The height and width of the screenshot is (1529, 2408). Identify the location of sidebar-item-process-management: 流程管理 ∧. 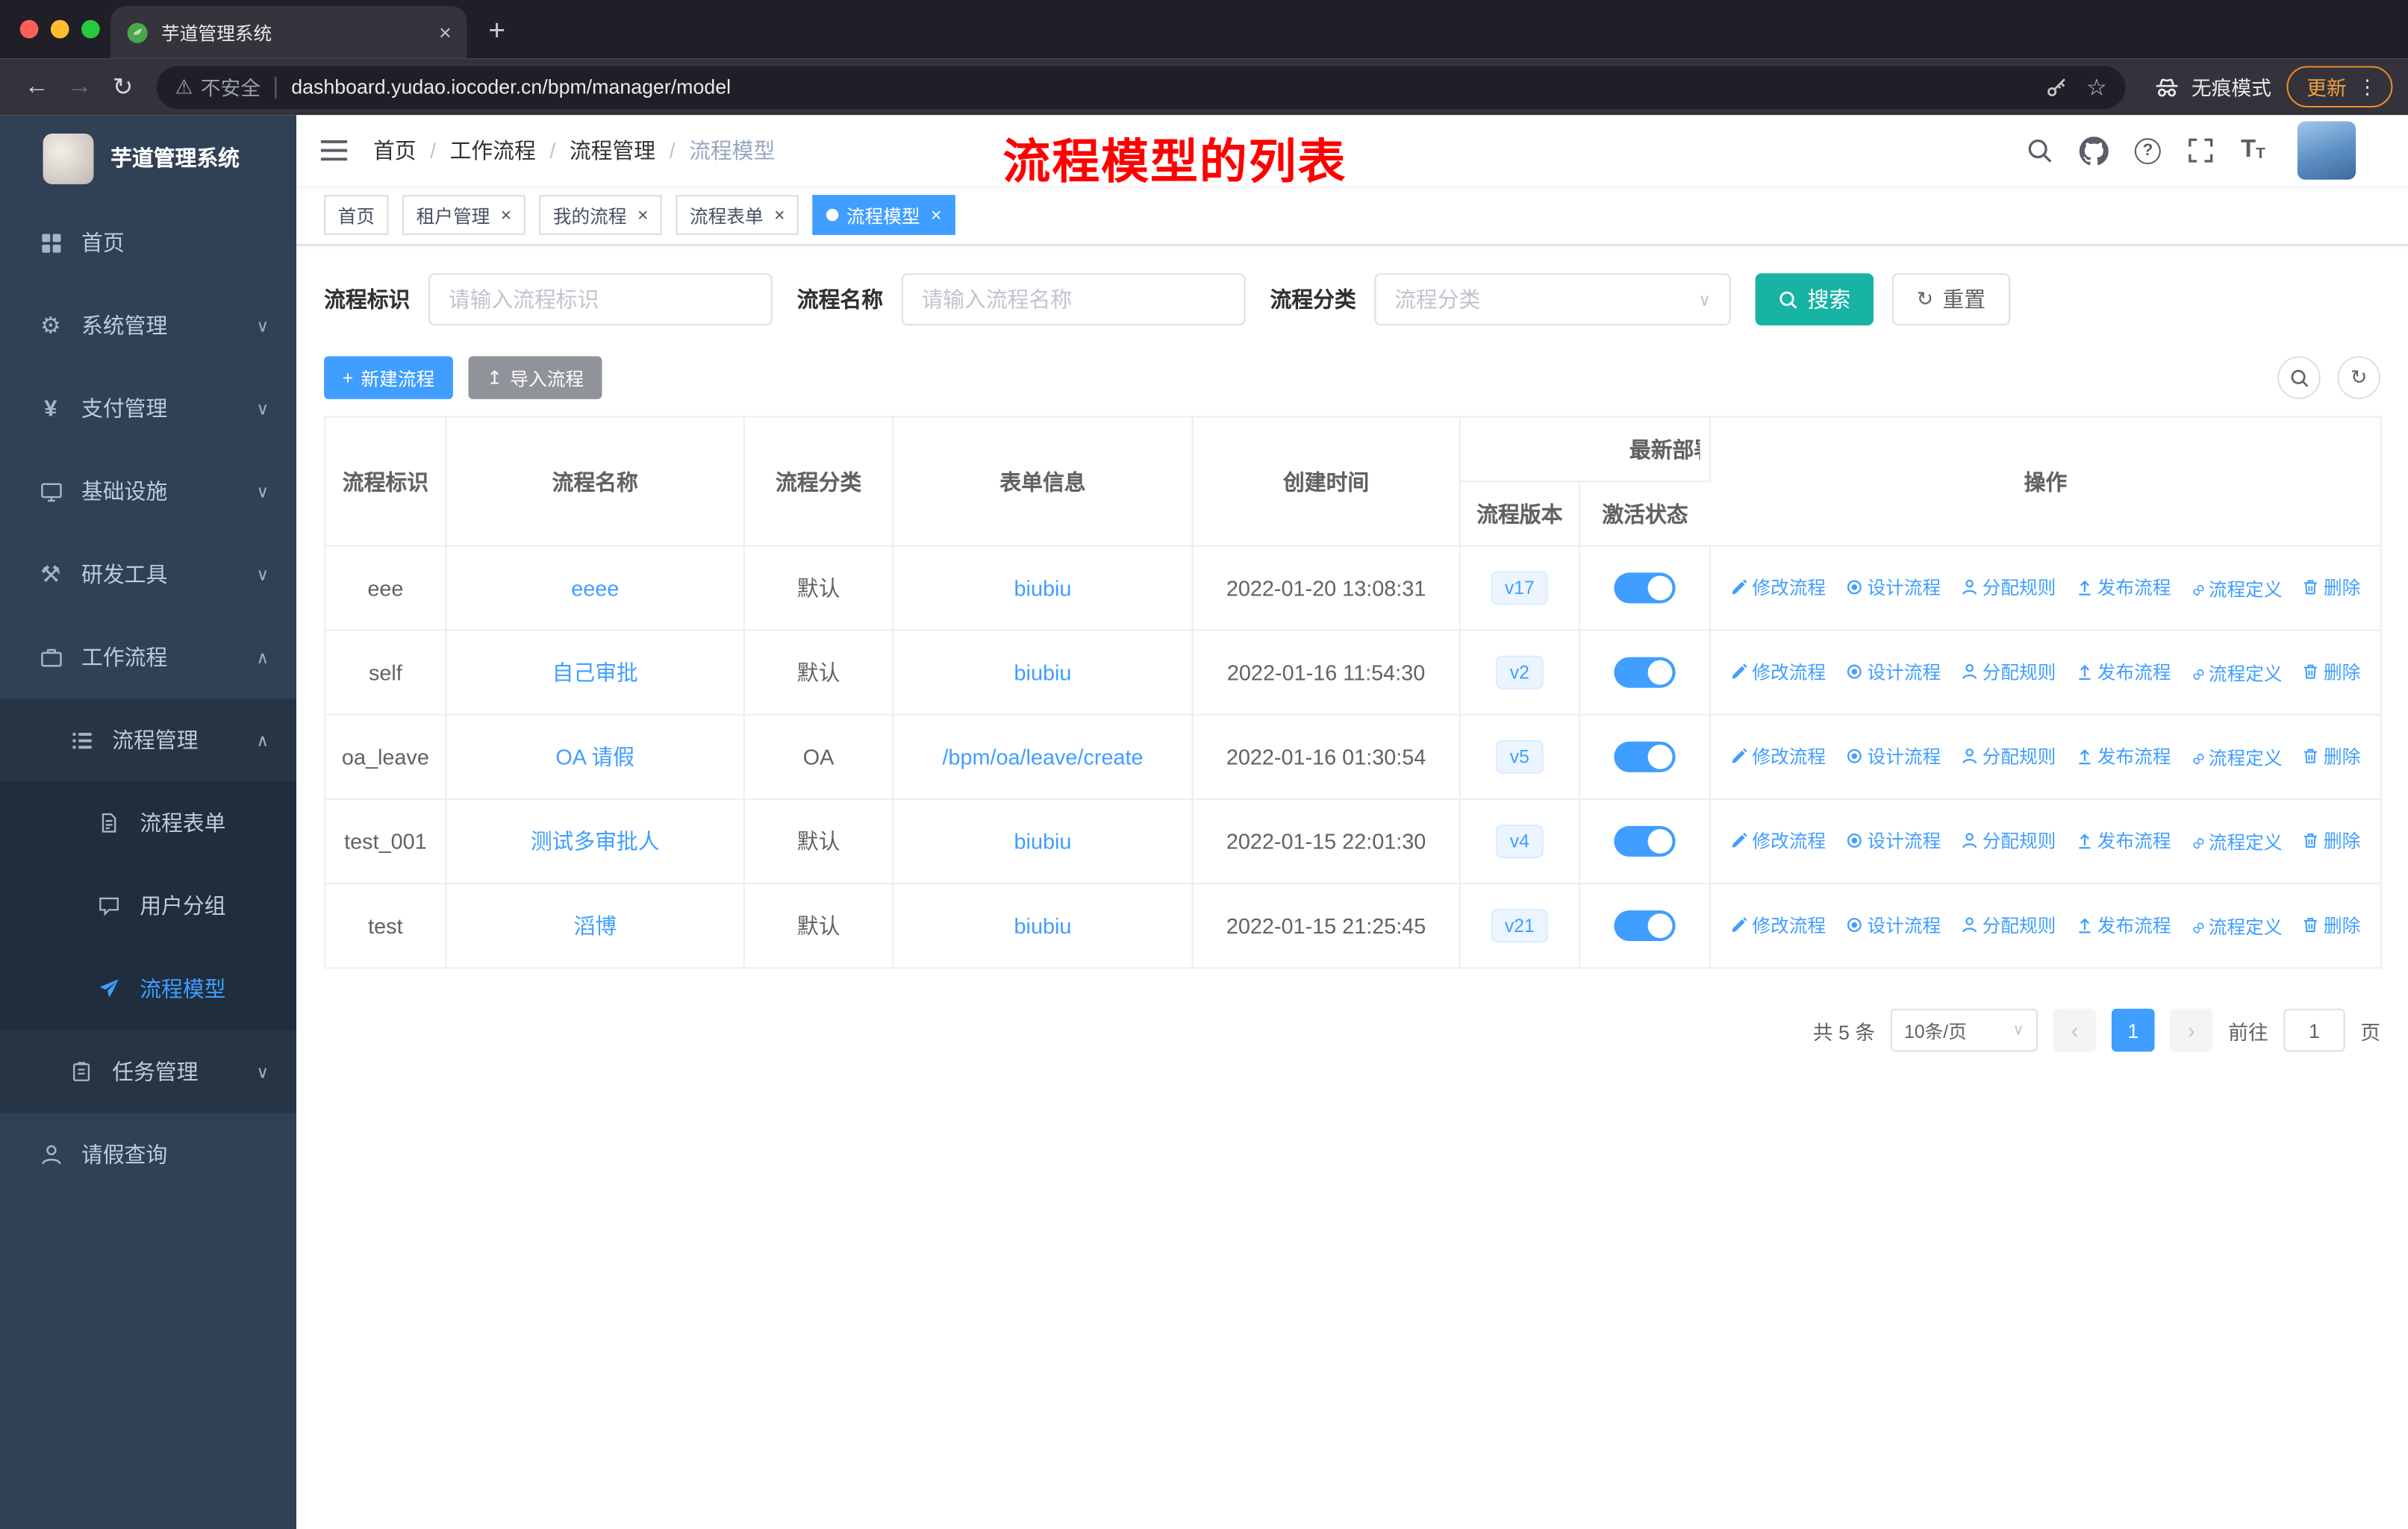
(148, 740).